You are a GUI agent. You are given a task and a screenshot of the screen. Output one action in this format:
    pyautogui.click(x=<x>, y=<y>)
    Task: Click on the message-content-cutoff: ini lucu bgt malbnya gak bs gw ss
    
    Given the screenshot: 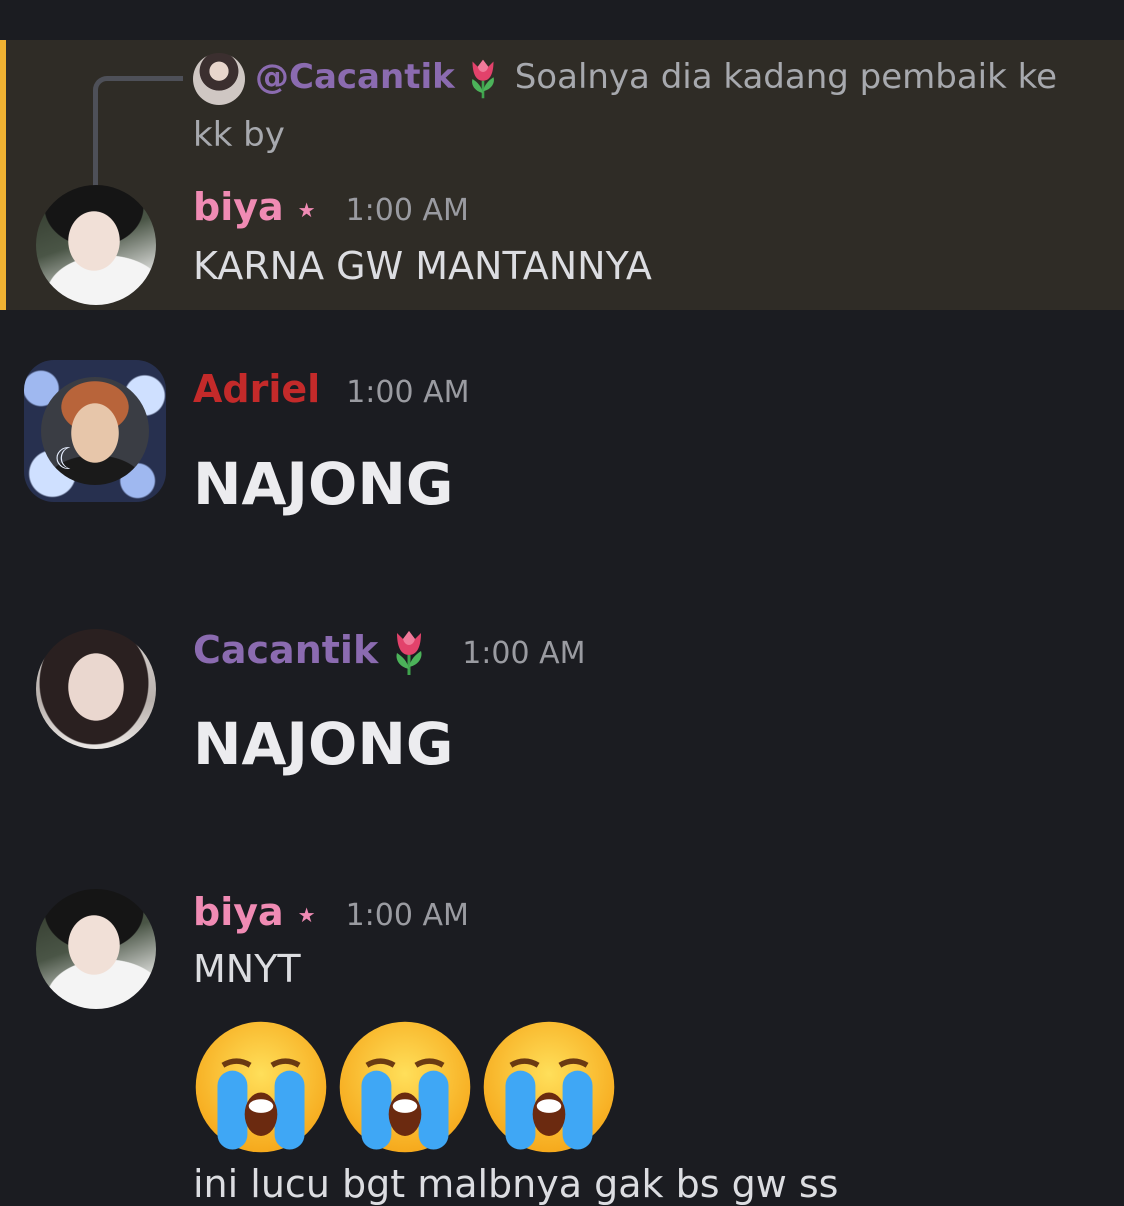 What is the action you would take?
    pyautogui.click(x=516, y=1184)
    